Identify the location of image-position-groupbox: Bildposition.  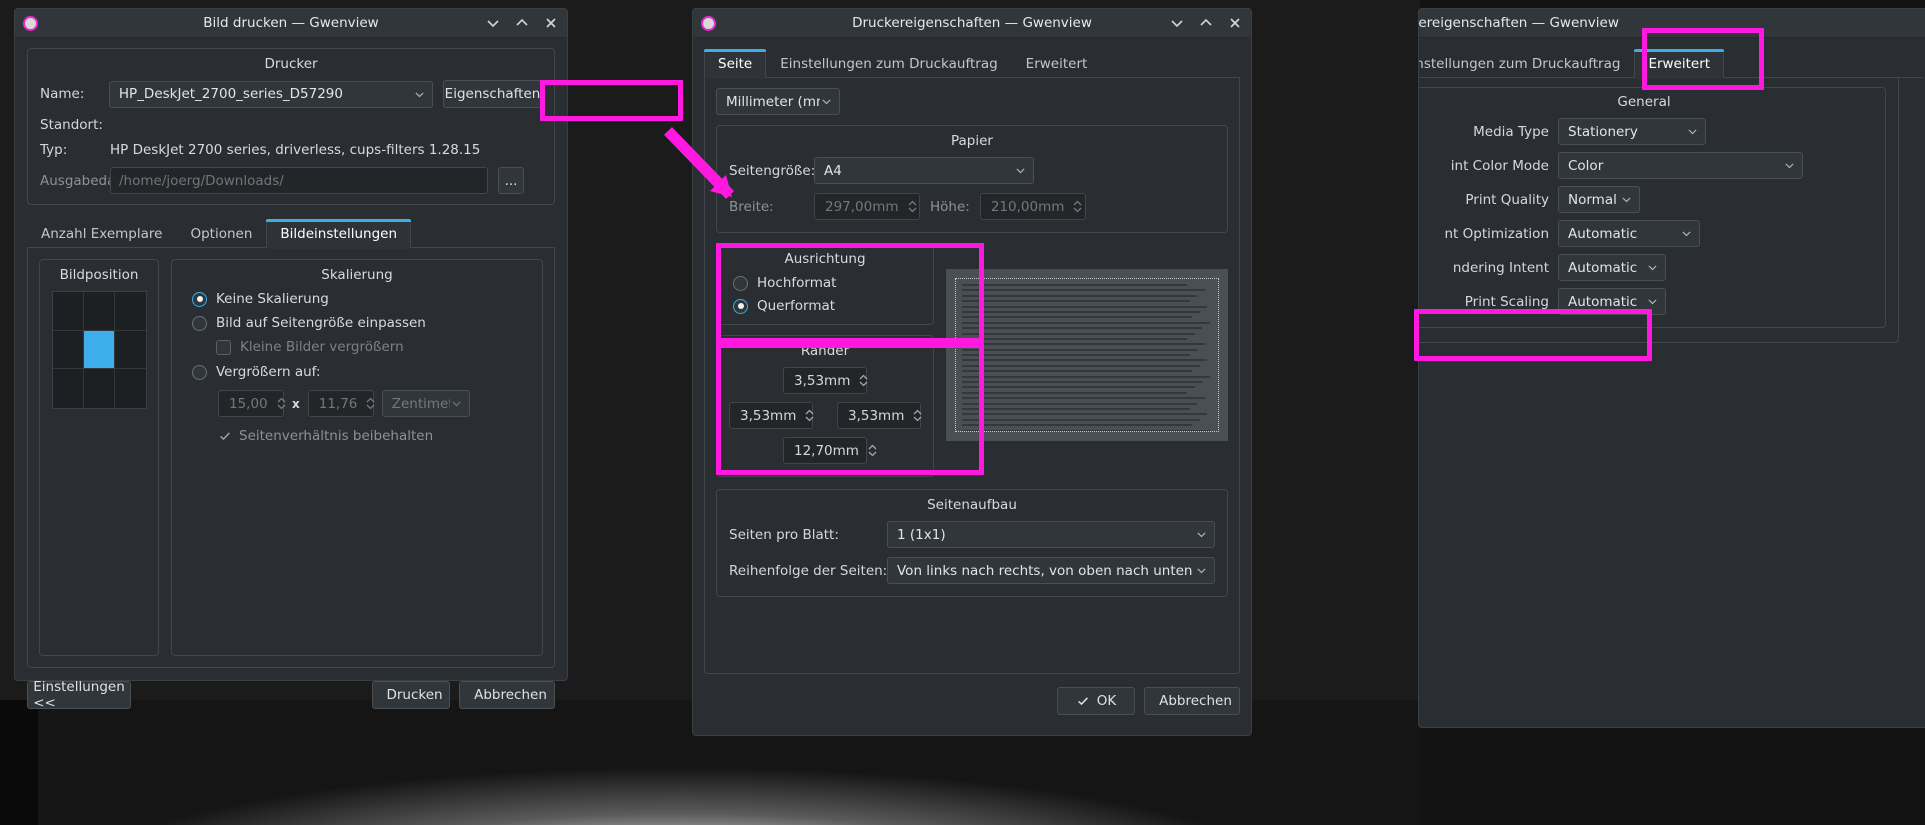
(99, 457).